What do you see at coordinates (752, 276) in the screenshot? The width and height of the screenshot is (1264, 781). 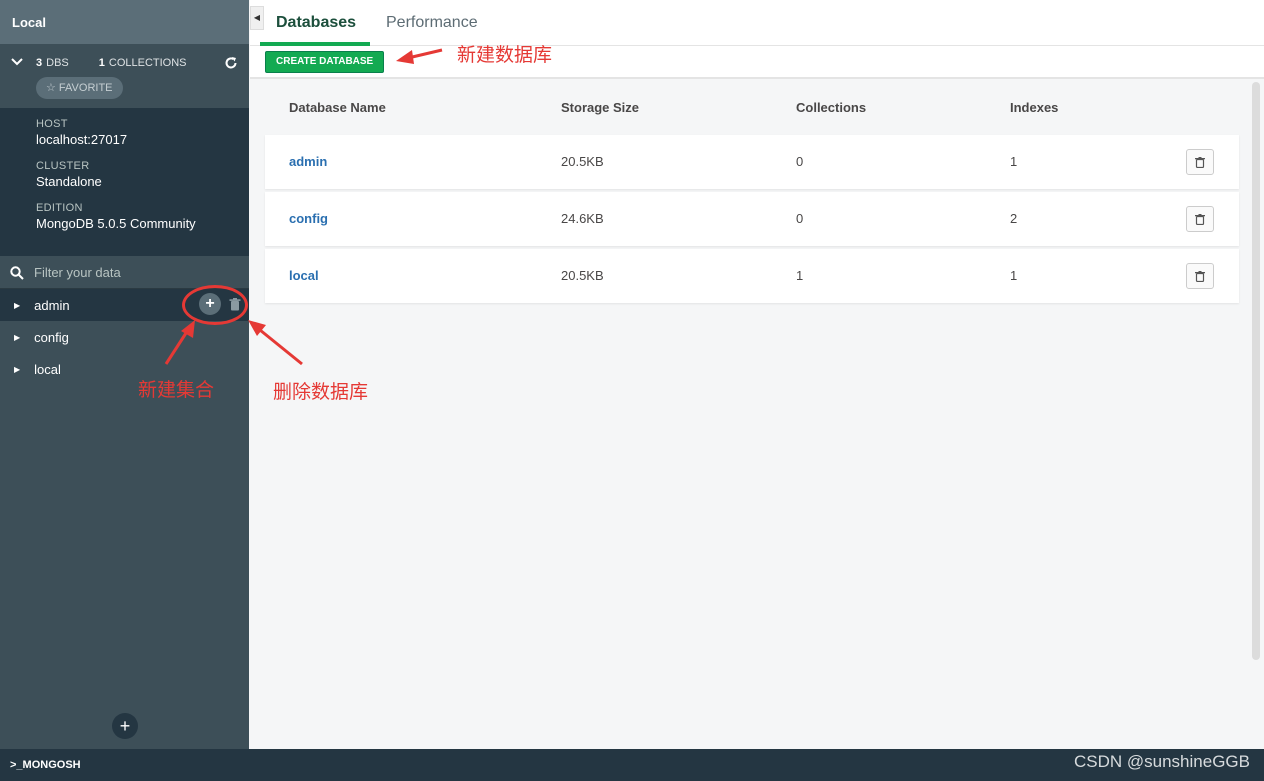 I see `table-row: local 20.5KB 1 1` at bounding box center [752, 276].